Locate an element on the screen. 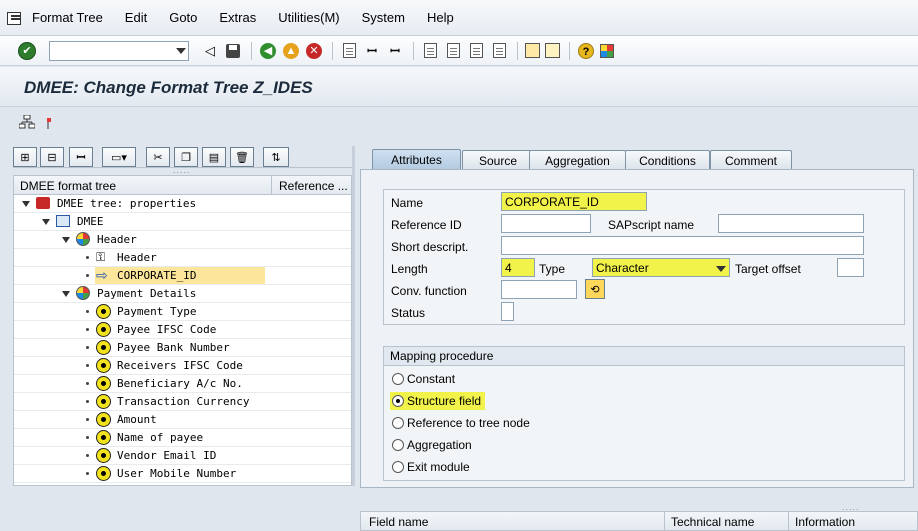 This screenshot has width=918, height=531. print-icon is located at coordinates (349, 51).